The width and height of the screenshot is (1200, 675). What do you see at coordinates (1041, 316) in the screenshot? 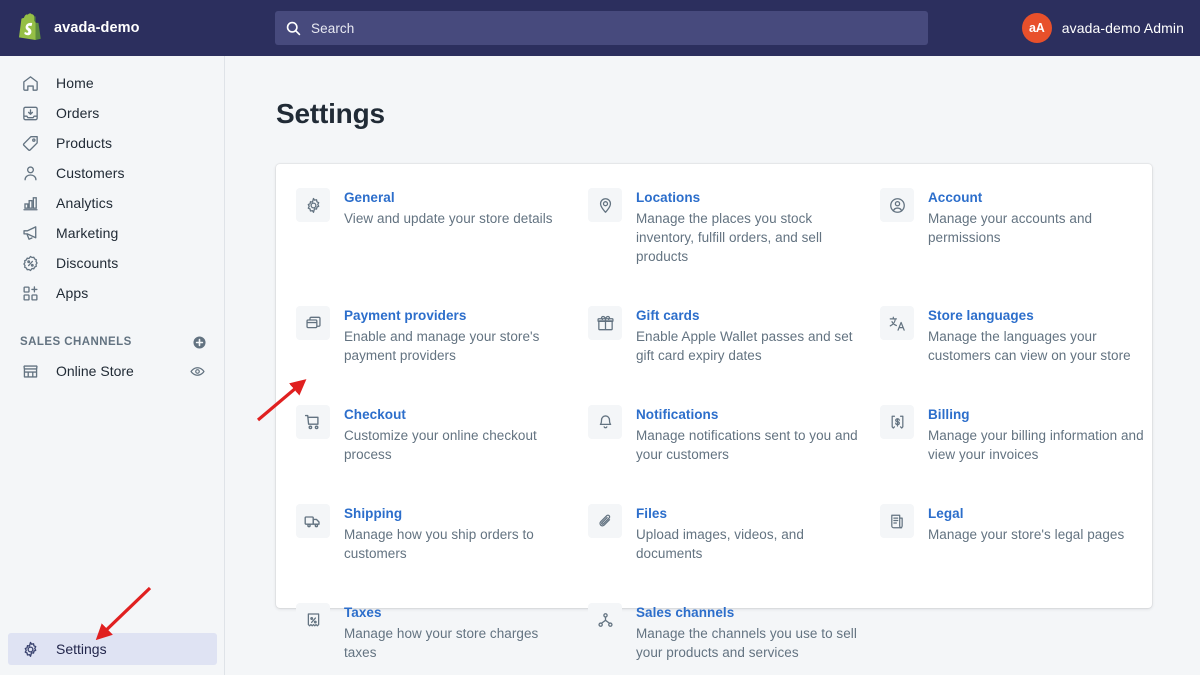
I see `entry-title: Store languages` at bounding box center [1041, 316].